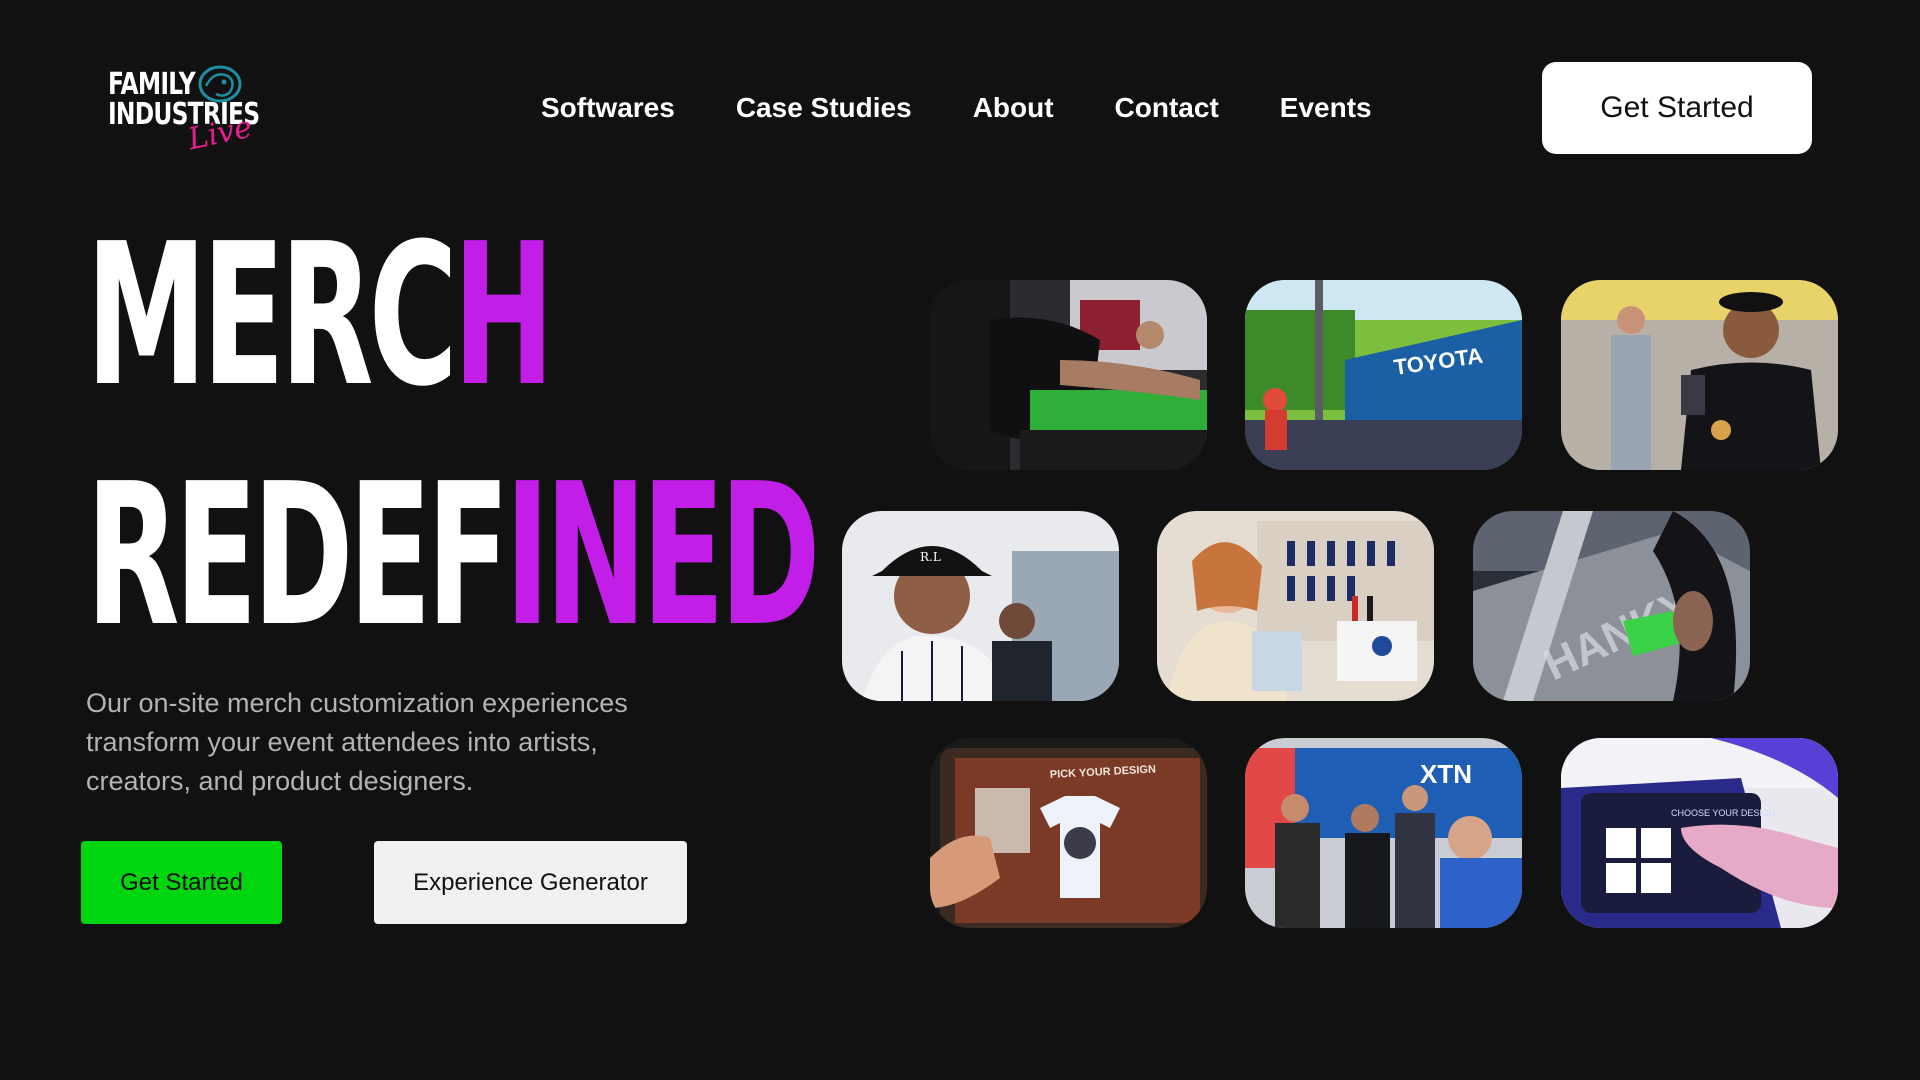 Image resolution: width=1920 pixels, height=1080 pixels. What do you see at coordinates (1068, 833) in the screenshot?
I see `gallery-photo-pick-your-design-tablet: PICK YOUR DESIGN` at bounding box center [1068, 833].